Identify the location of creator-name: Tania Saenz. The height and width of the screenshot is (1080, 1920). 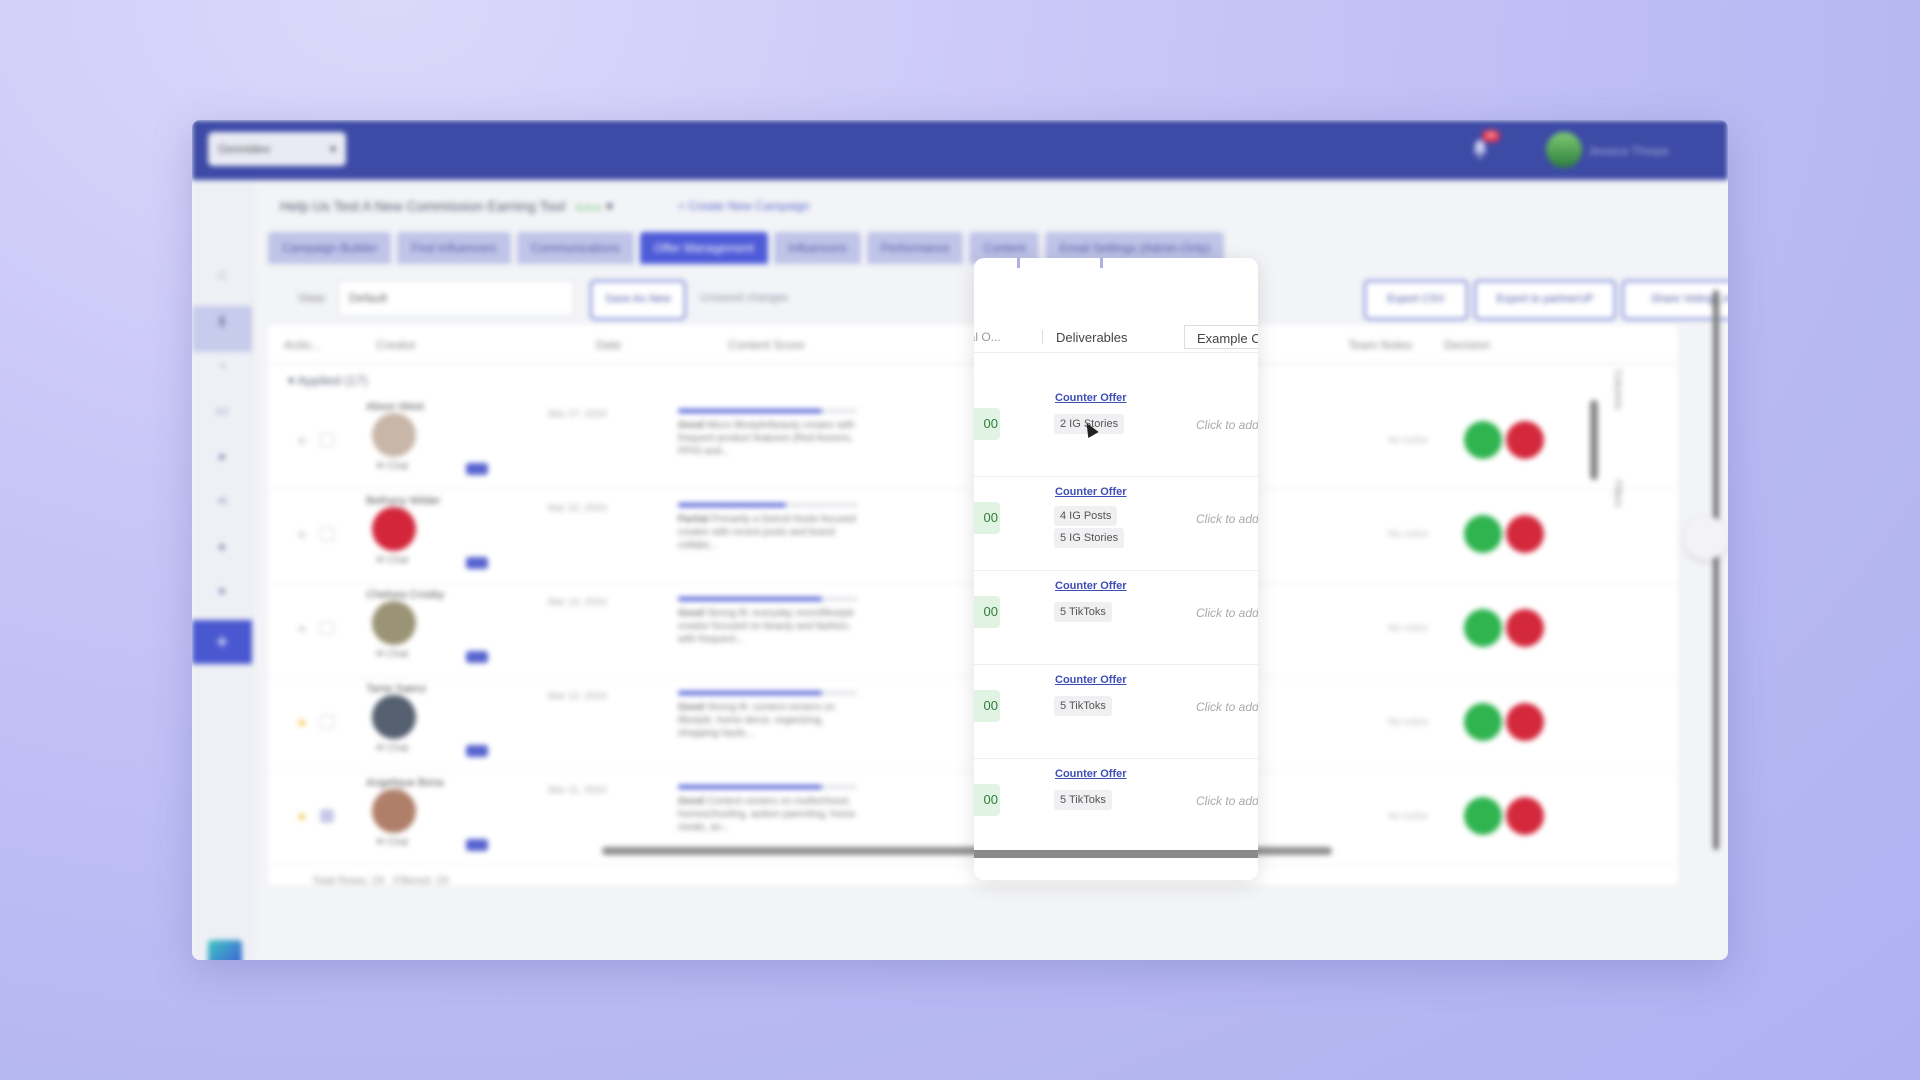
(396, 689).